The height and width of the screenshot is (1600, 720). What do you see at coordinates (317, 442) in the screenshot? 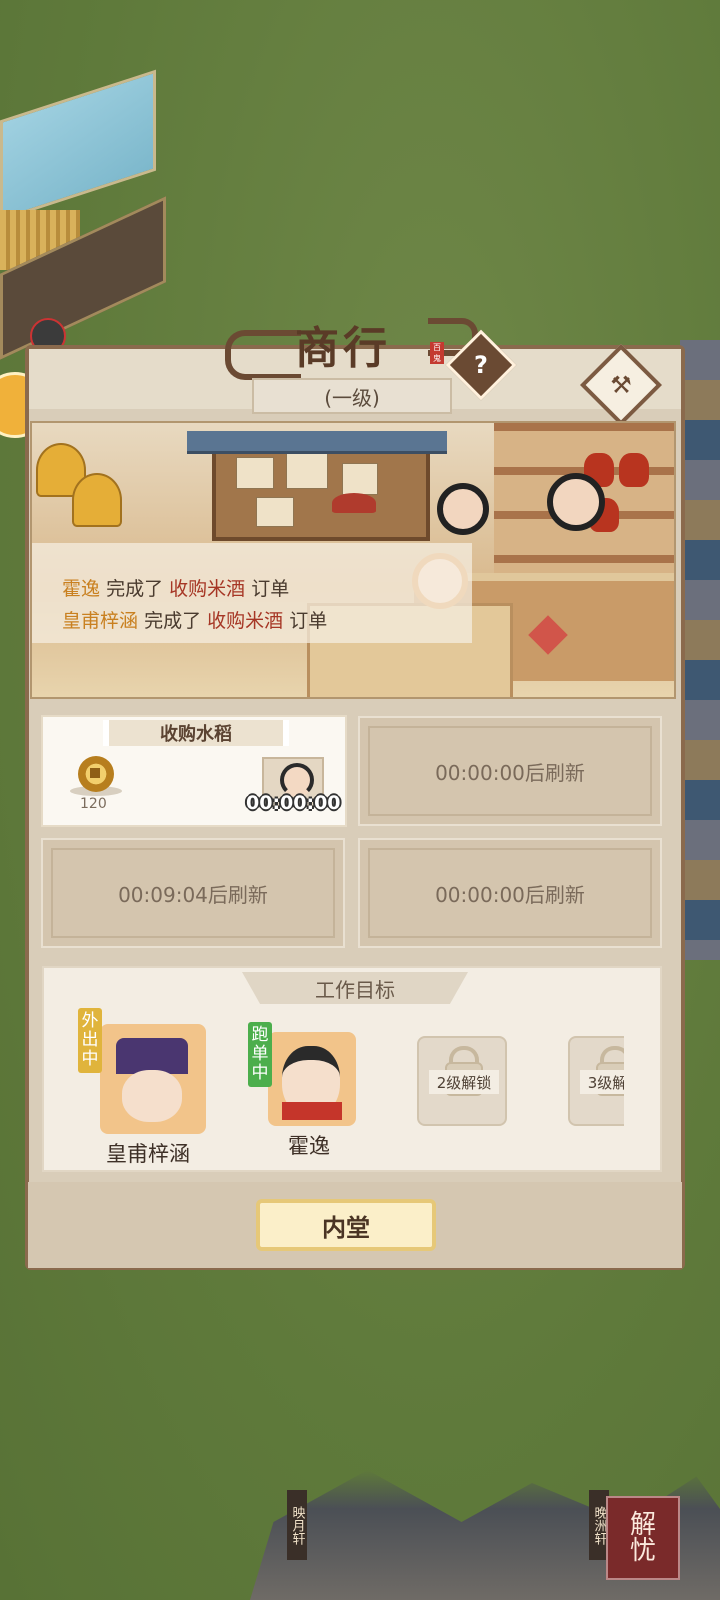
I see `scene-roof` at bounding box center [317, 442].